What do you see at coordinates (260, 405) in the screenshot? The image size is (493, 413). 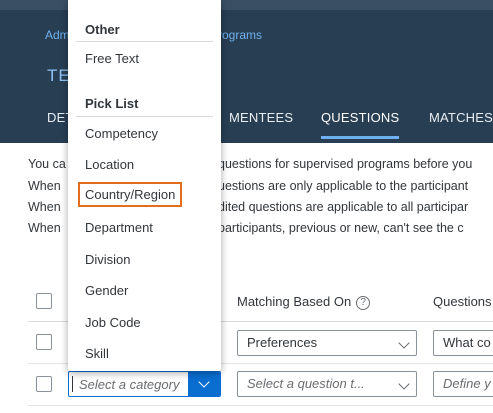 I see `row-divider` at bounding box center [260, 405].